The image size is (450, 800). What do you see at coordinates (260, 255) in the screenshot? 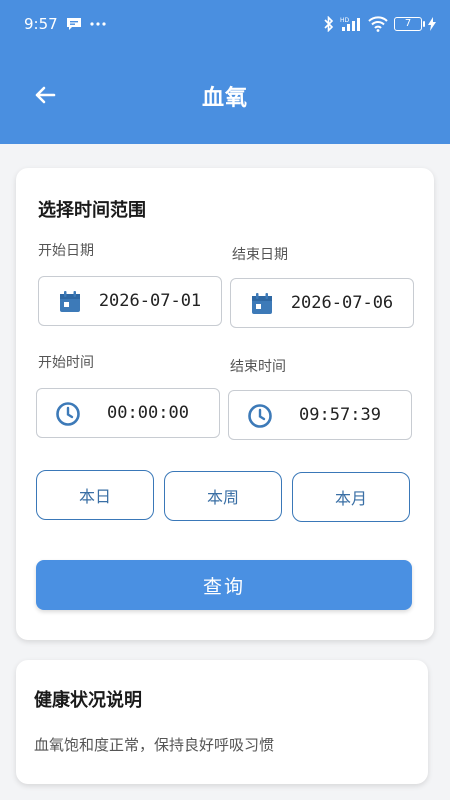
I see `end-date-label: 结束日期` at bounding box center [260, 255].